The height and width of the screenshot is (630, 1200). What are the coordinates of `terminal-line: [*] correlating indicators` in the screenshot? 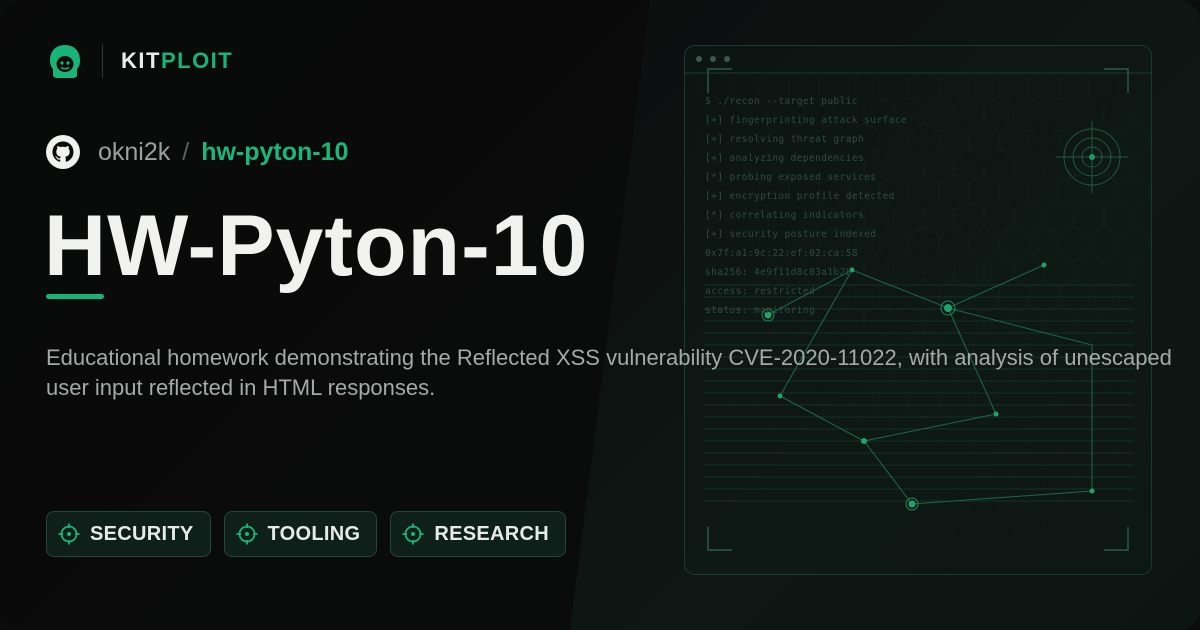 It's located at (785, 215).